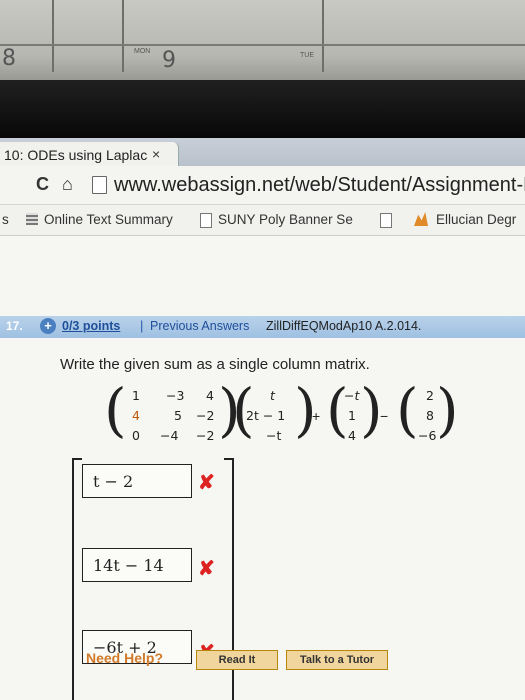 This screenshot has height=700, width=525. What do you see at coordinates (136, 435) in the screenshot?
I see `matrix-cell: 0` at bounding box center [136, 435].